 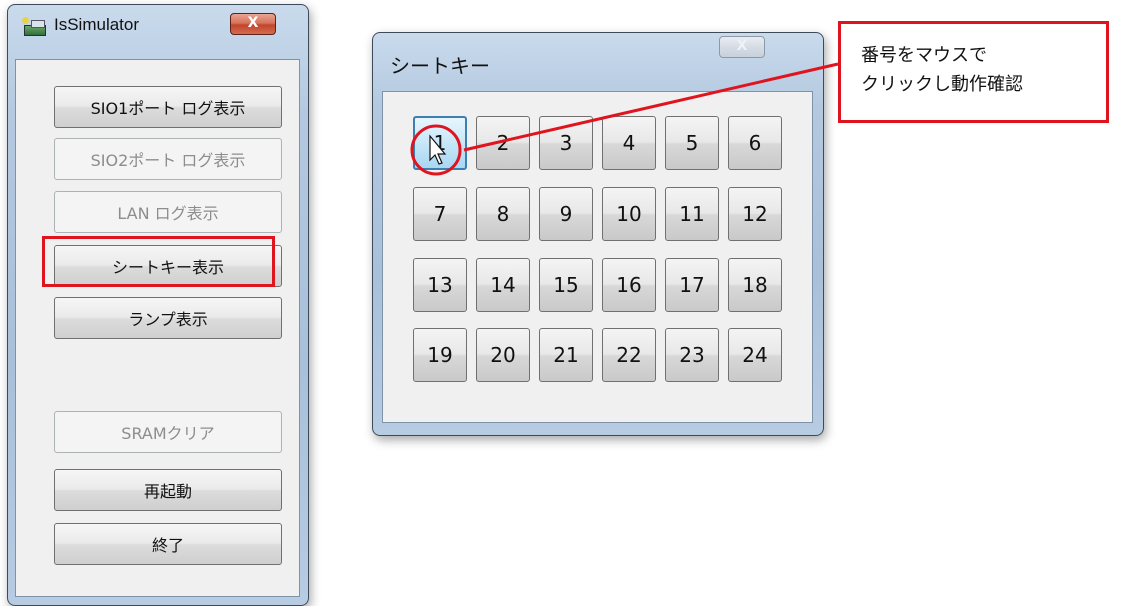 I want to click on annotation-overlay, so click(x=624, y=119).